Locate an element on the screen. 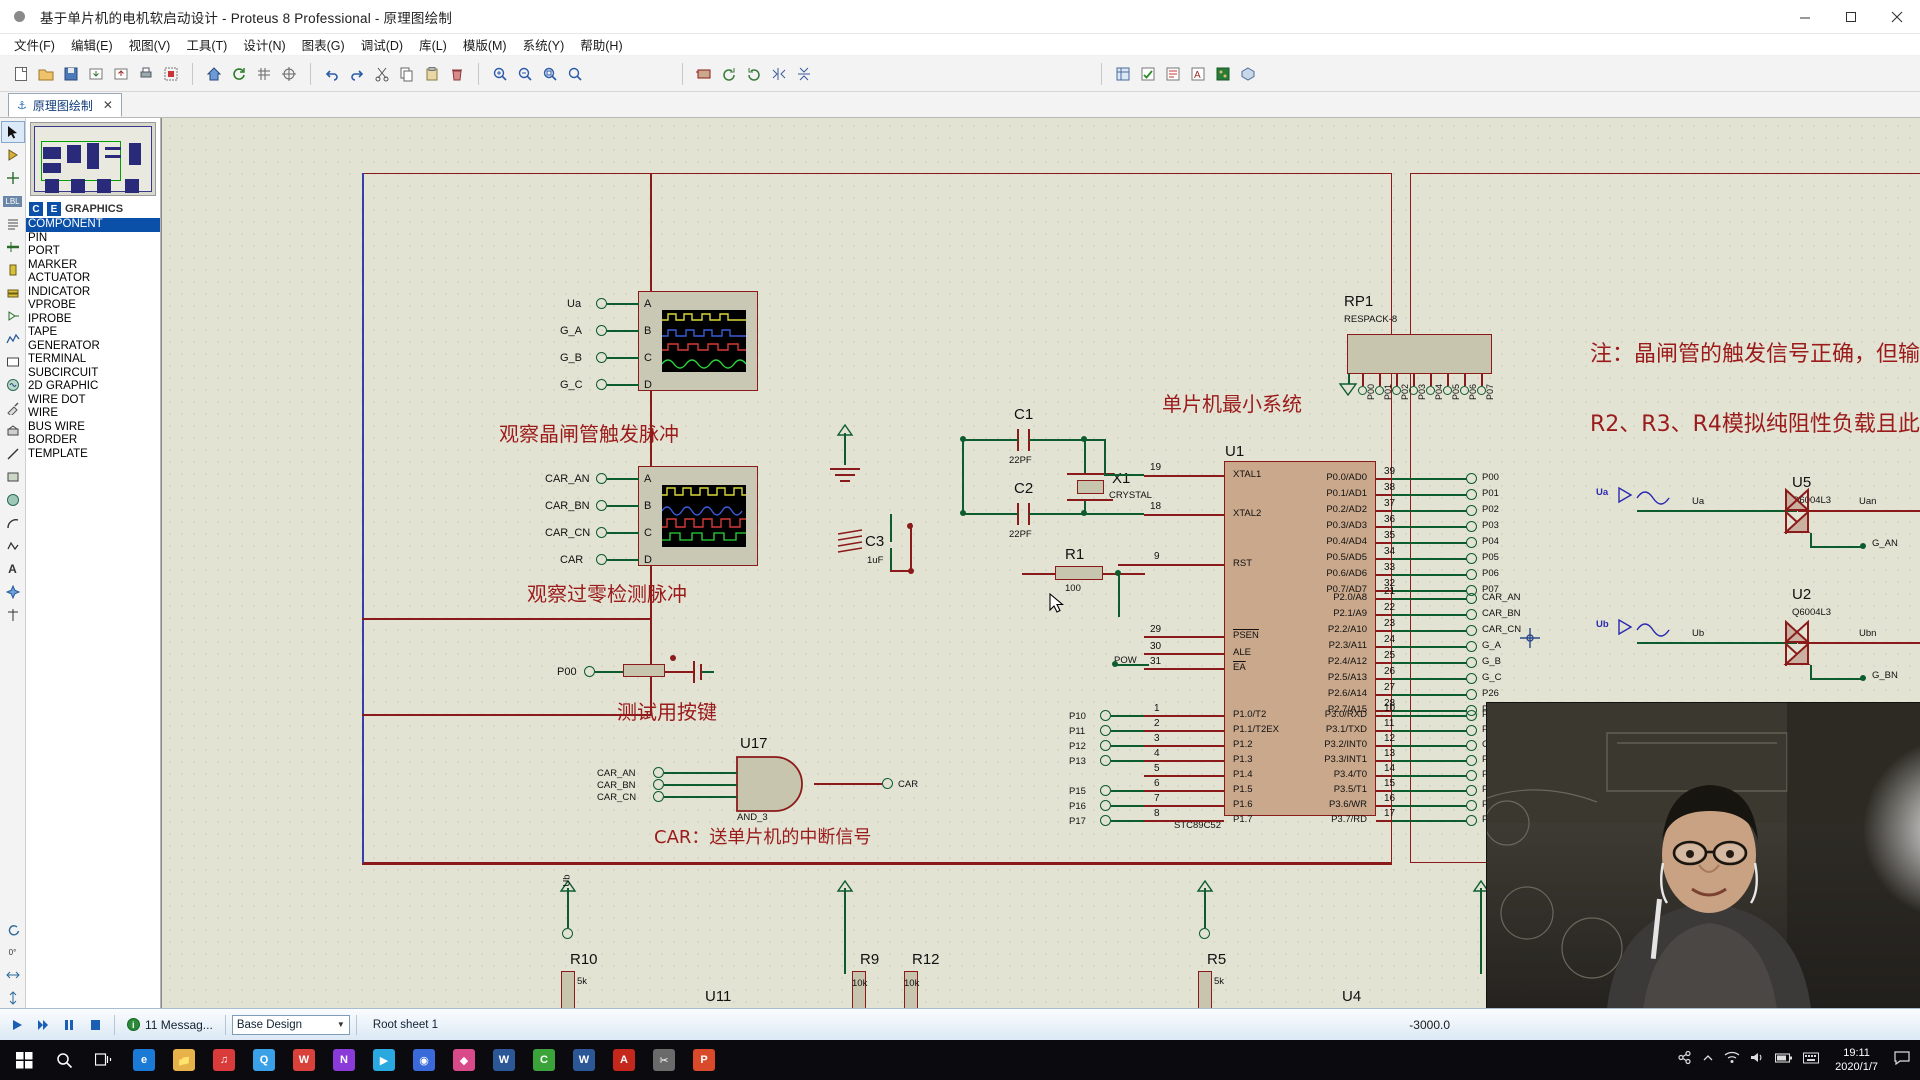  terminal-p12 is located at coordinates (1105, 745).